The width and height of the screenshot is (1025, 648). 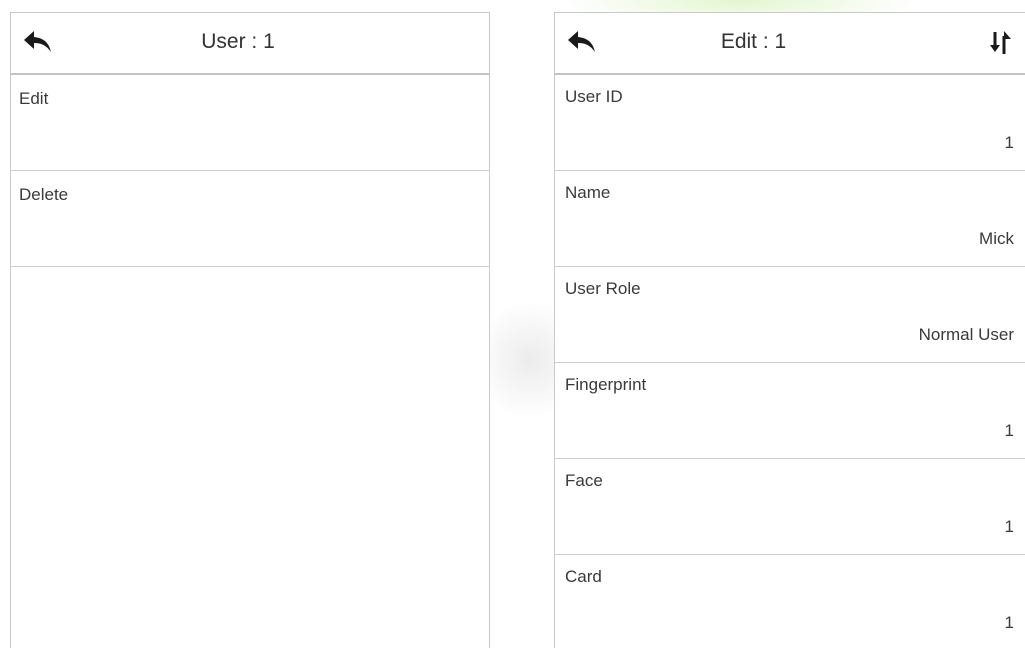 What do you see at coordinates (250, 219) in the screenshot?
I see `menu-item-delete: Delete` at bounding box center [250, 219].